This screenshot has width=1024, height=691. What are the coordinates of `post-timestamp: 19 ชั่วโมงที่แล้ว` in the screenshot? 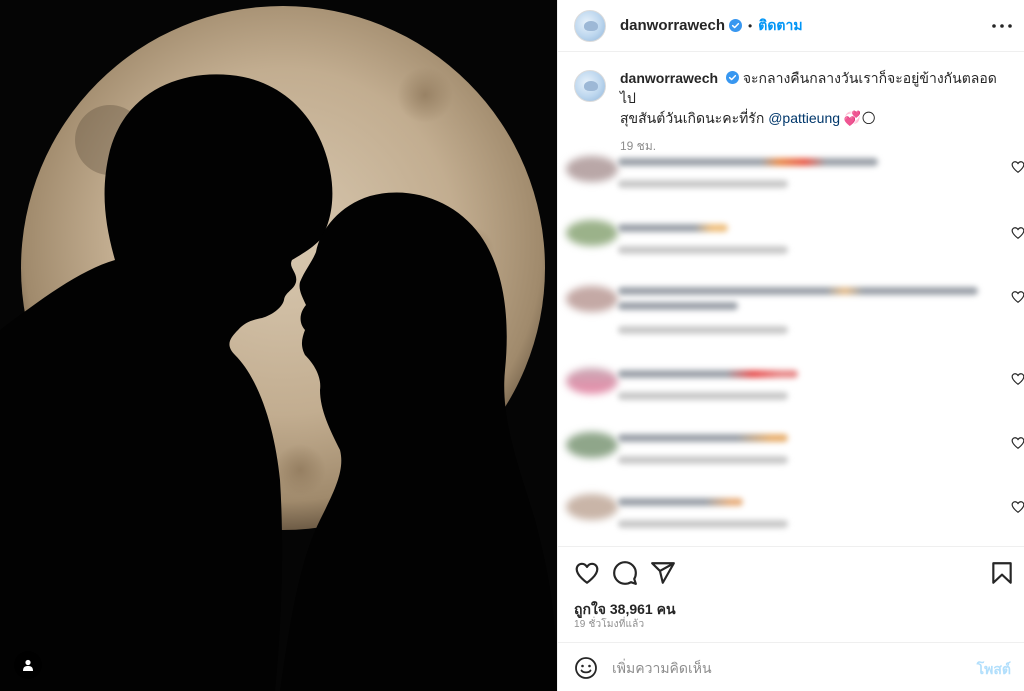 It's located at (609, 624).